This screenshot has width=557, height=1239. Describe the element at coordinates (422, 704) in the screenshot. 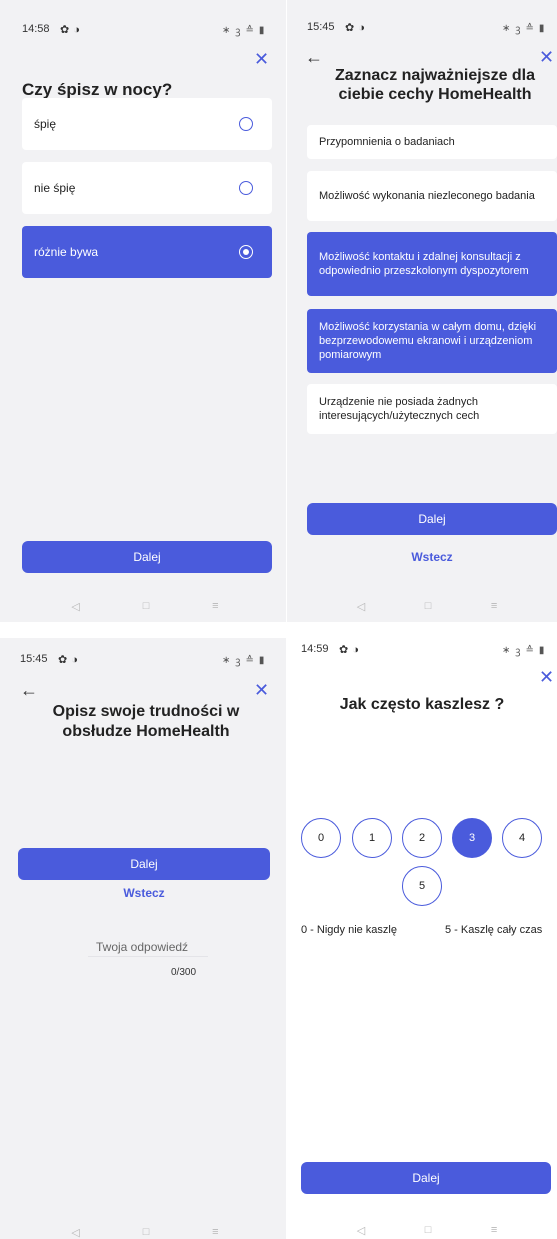

I see `page-title: Jak często kaszlesz ?` at that location.